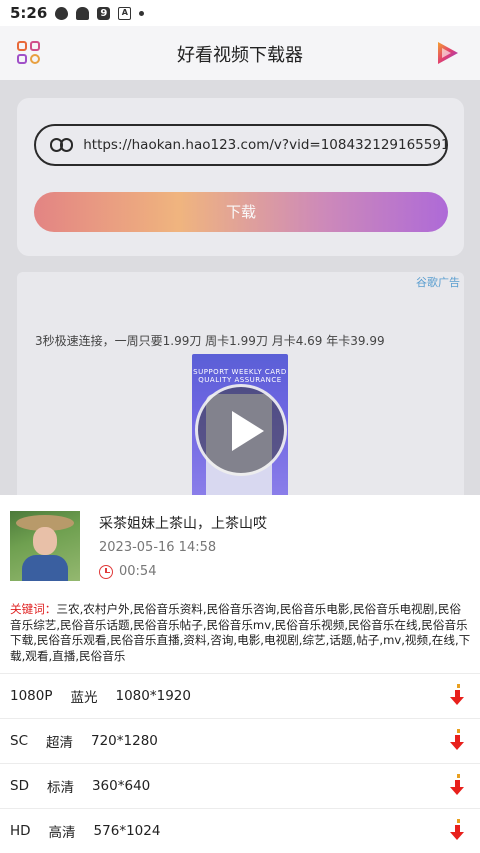 This screenshot has height=853, width=480. Describe the element at coordinates (124, 741) in the screenshot. I see `format-resolution: 720*1280` at that location.